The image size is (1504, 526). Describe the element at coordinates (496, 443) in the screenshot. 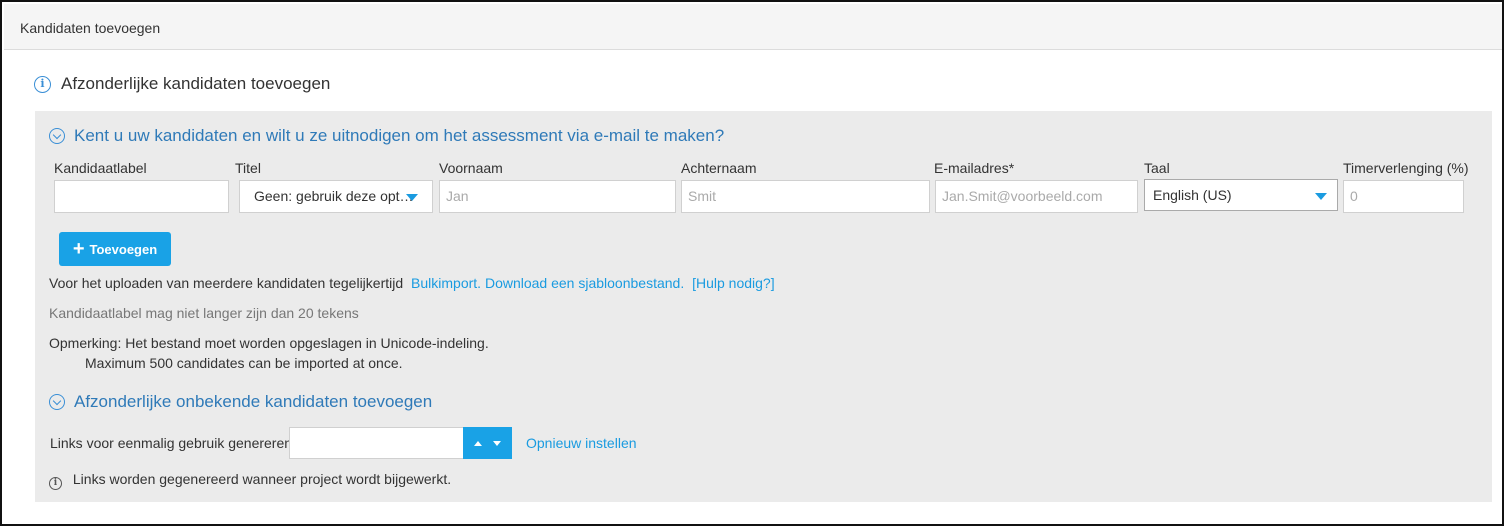

I see `decrement-icon` at that location.